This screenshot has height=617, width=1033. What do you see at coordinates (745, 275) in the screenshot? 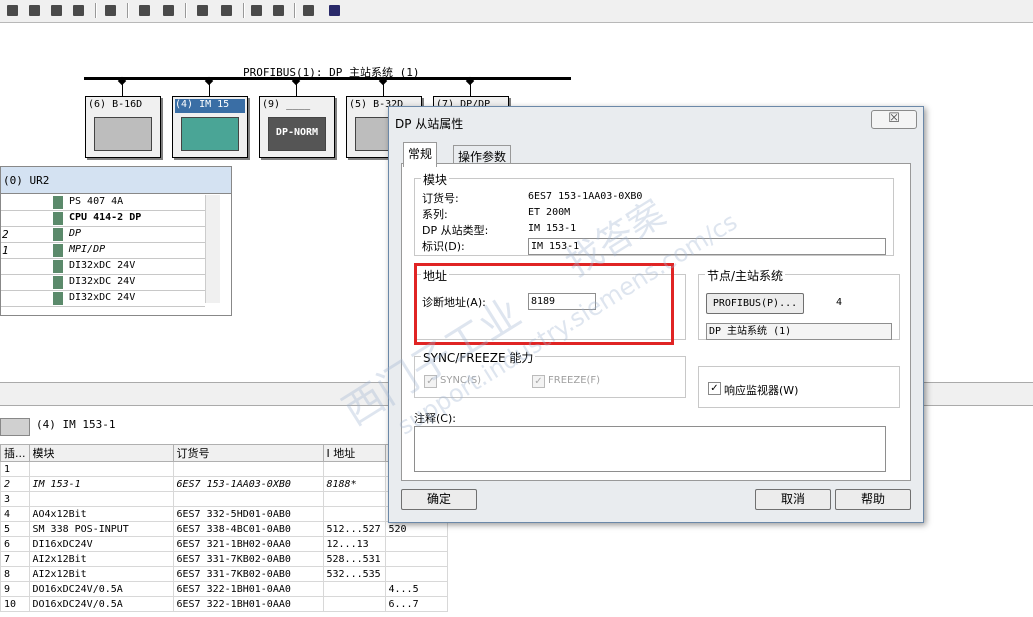
I see `node-group-title: 节点/主站系统` at bounding box center [745, 275].